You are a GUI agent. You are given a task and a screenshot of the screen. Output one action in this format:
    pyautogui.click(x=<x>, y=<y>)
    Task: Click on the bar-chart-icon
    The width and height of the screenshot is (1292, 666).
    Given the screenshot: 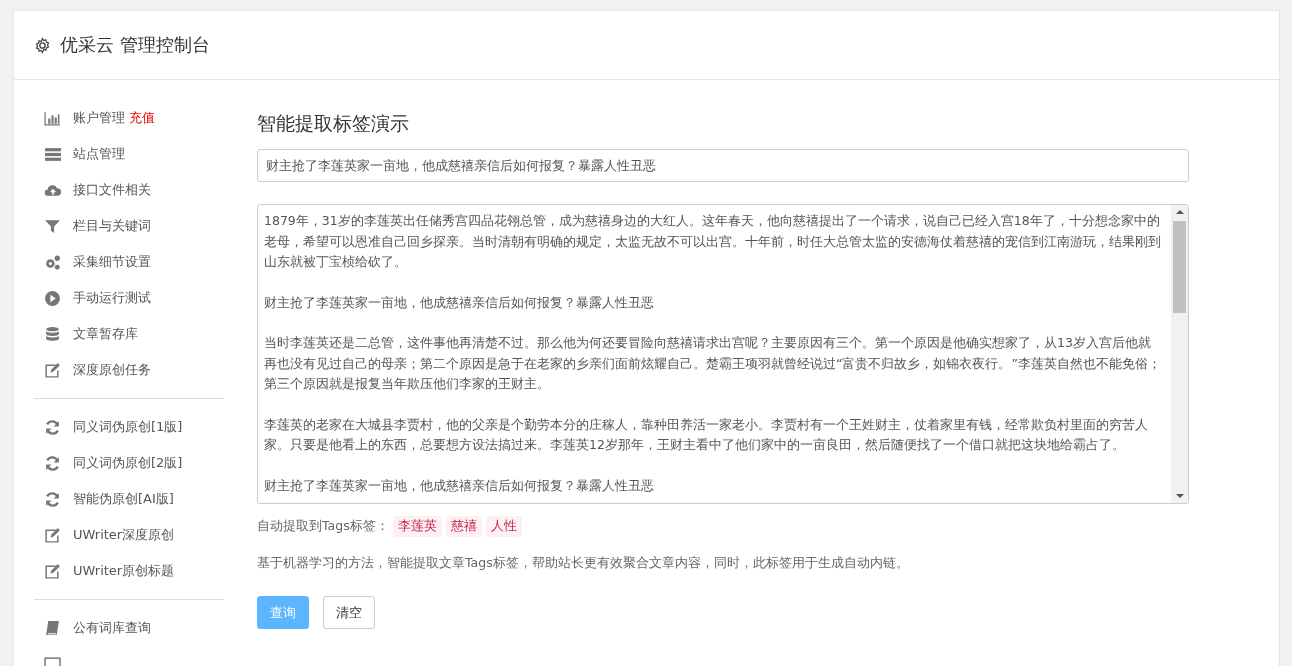 What is the action you would take?
    pyautogui.click(x=52, y=118)
    